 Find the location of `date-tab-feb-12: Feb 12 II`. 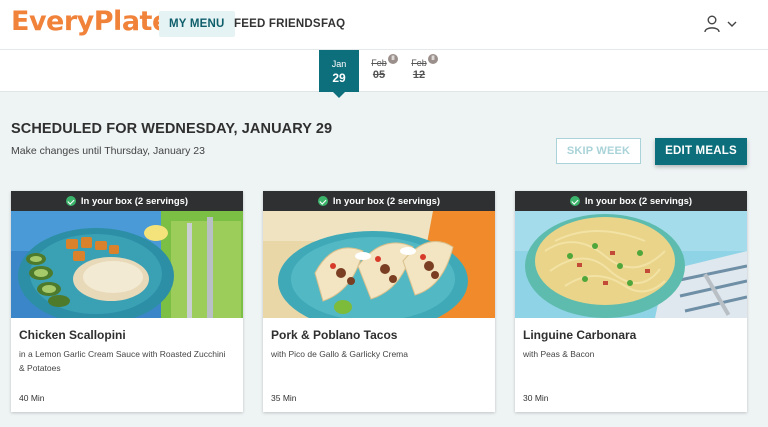

date-tab-feb-12: Feb 12 II is located at coordinates (423, 67).